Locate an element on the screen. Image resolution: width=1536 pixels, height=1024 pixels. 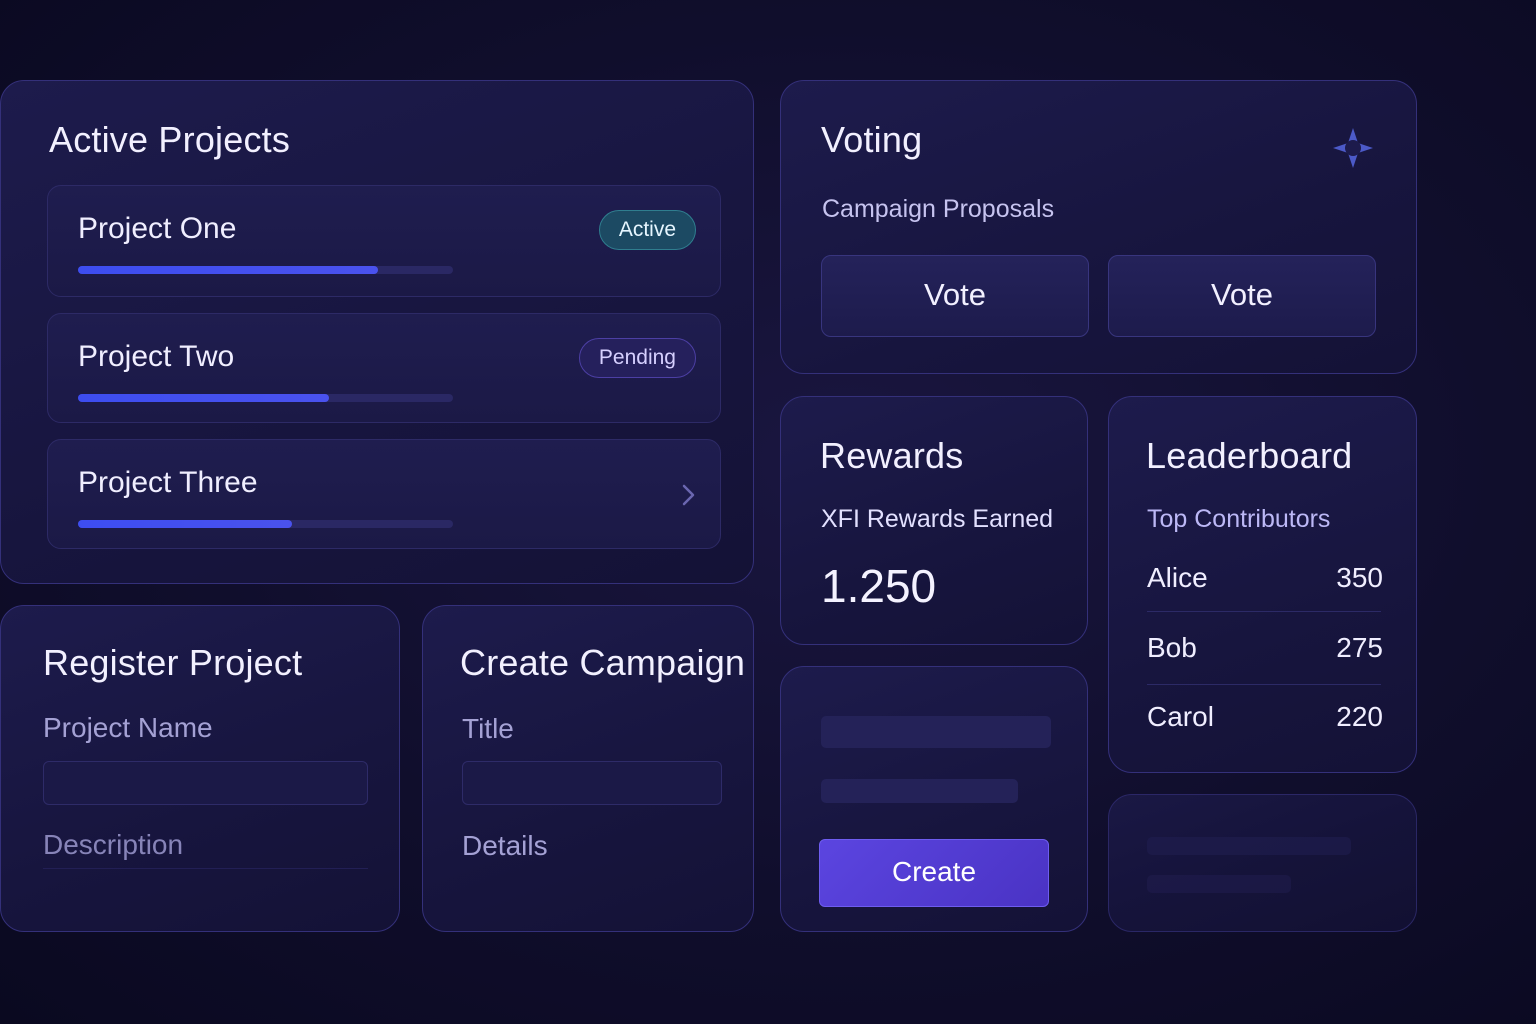
description-underline is located at coordinates (205, 868).